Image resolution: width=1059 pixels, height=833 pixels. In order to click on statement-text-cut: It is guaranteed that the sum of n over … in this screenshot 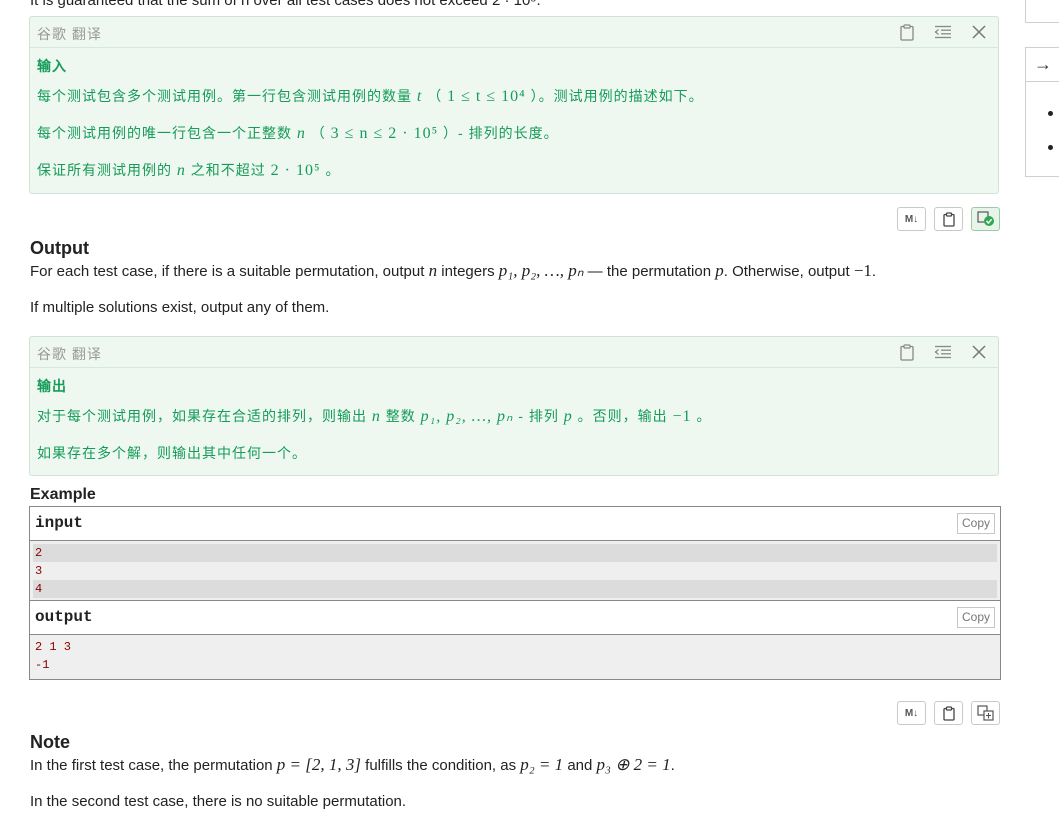, I will do `click(285, 4)`.